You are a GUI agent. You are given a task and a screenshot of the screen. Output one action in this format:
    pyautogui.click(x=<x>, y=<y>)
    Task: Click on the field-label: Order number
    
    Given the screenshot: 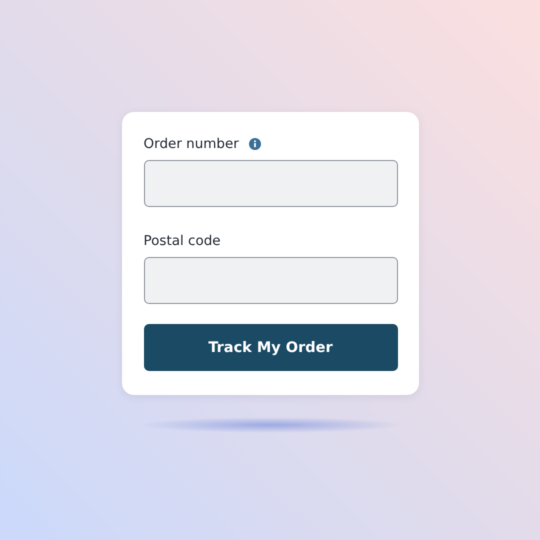 What is the action you would take?
    pyautogui.click(x=191, y=144)
    